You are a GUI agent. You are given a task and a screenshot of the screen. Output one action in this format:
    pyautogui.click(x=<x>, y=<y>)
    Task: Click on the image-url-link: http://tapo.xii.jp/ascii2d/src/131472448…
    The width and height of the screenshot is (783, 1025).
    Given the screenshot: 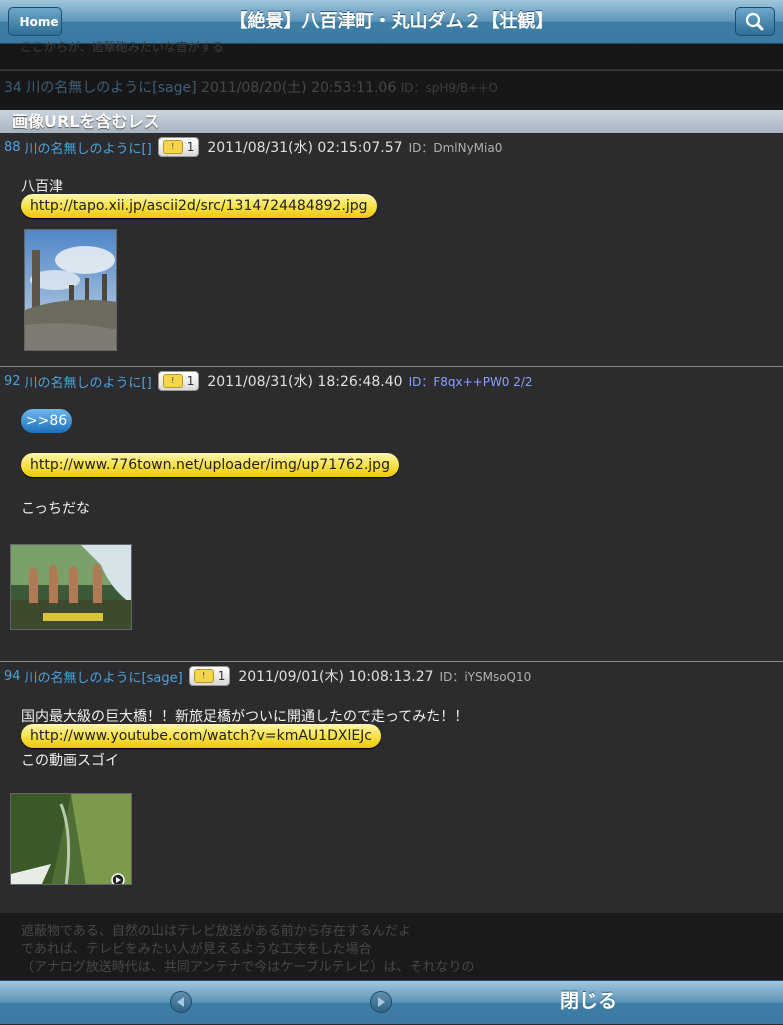 What is the action you would take?
    pyautogui.click(x=199, y=206)
    